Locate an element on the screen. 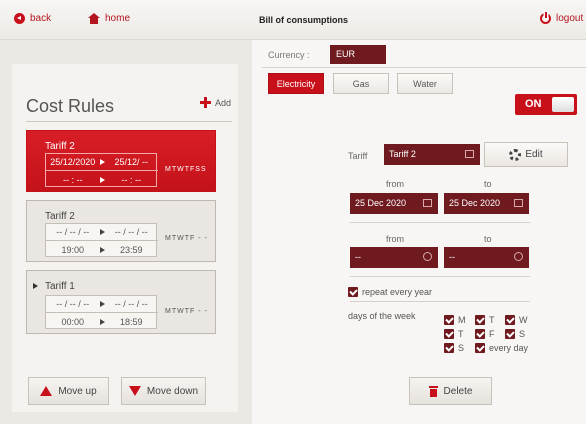  time-from-value: -- is located at coordinates (358, 257).